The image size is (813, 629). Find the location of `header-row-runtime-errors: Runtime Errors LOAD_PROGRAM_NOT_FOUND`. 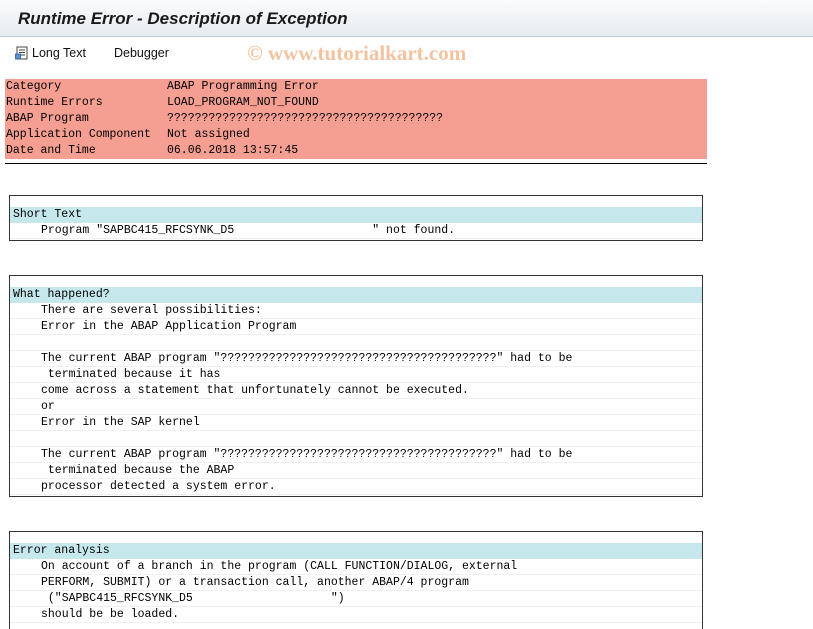

header-row-runtime-errors: Runtime Errors LOAD_PROGRAM_NOT_FOUND is located at coordinates (356, 103).